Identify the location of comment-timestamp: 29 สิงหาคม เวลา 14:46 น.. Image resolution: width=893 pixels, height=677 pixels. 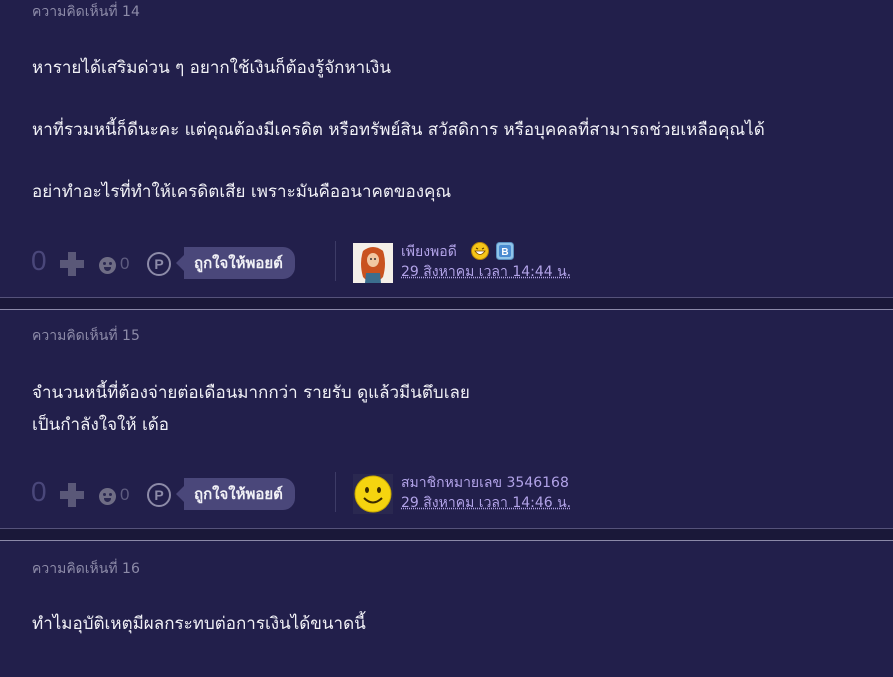
(486, 503).